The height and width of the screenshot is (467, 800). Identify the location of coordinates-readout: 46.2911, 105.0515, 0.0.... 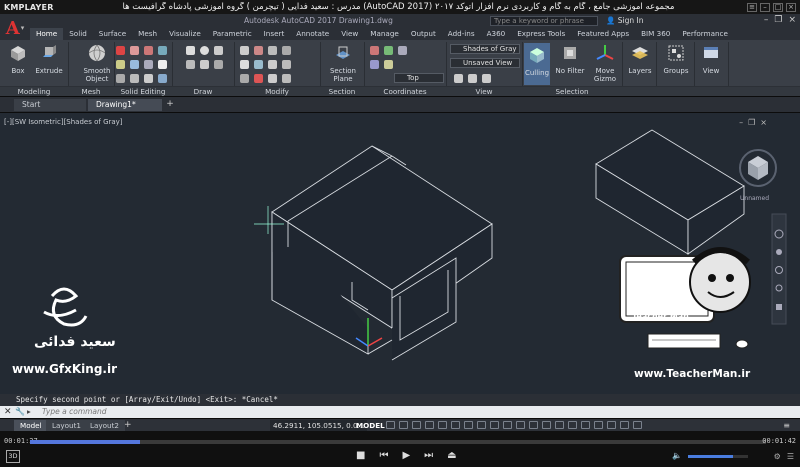
(319, 425).